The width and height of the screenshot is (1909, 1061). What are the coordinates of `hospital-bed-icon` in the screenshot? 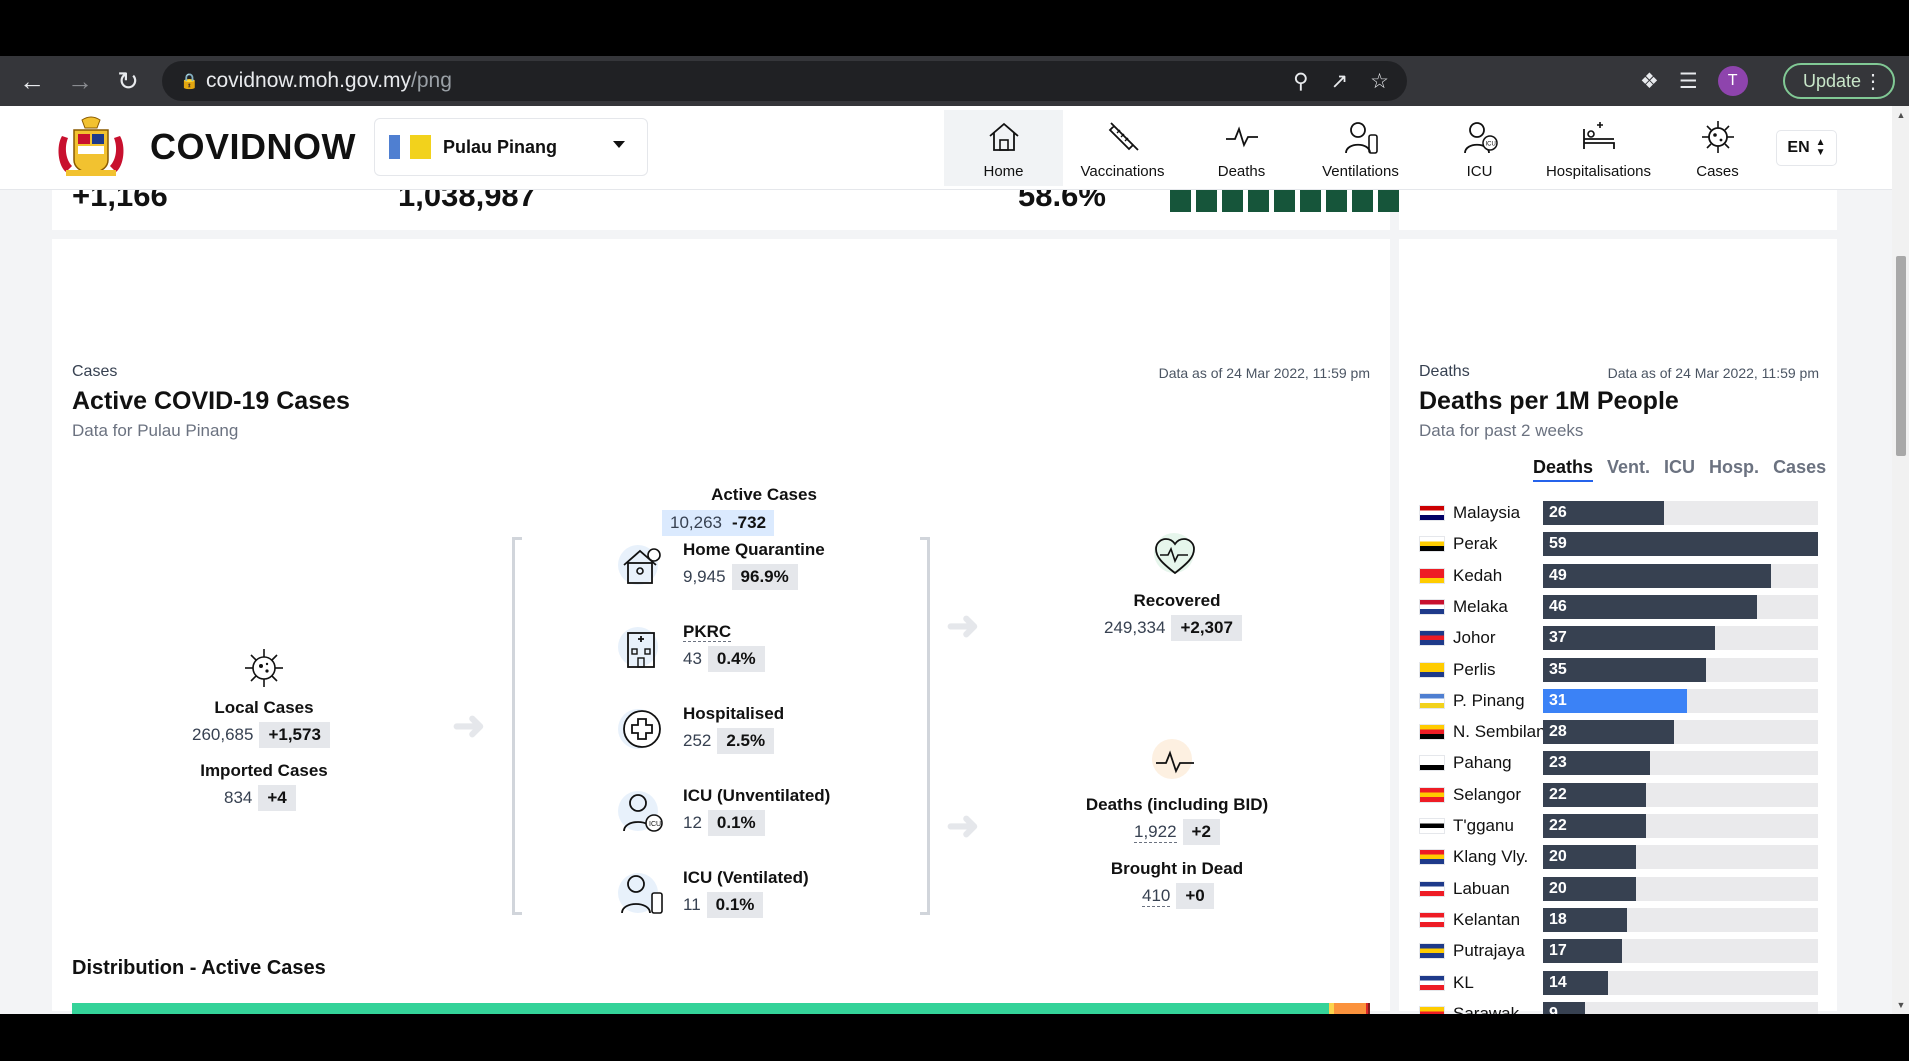 It's located at (1598, 135).